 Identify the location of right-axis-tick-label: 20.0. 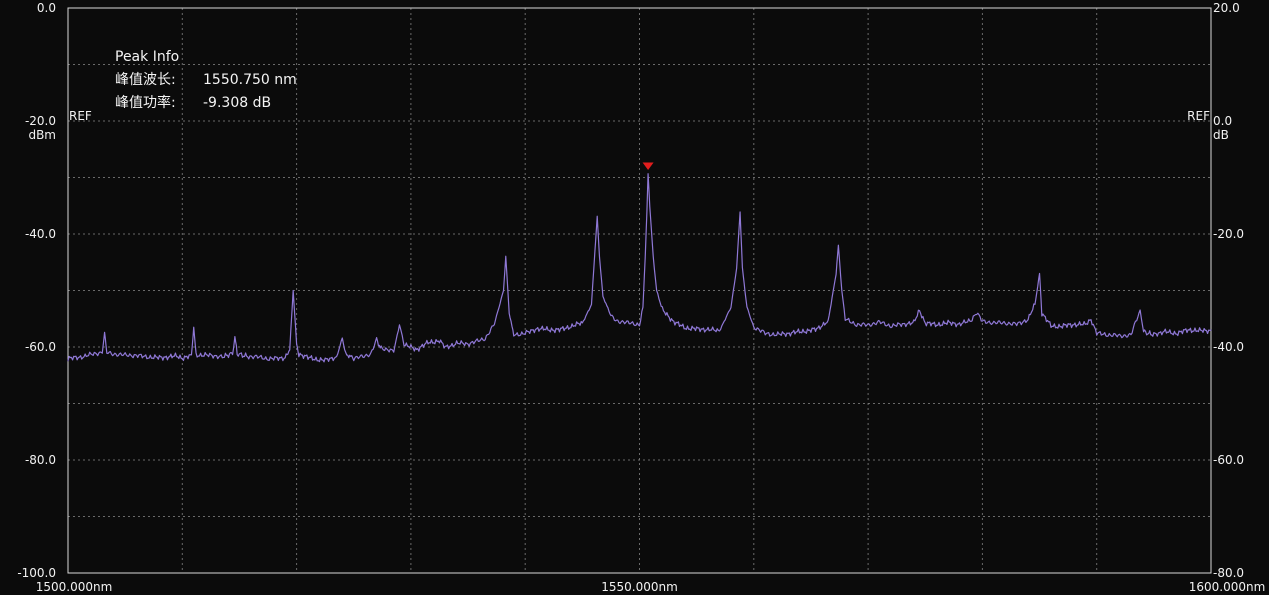
(1226, 8).